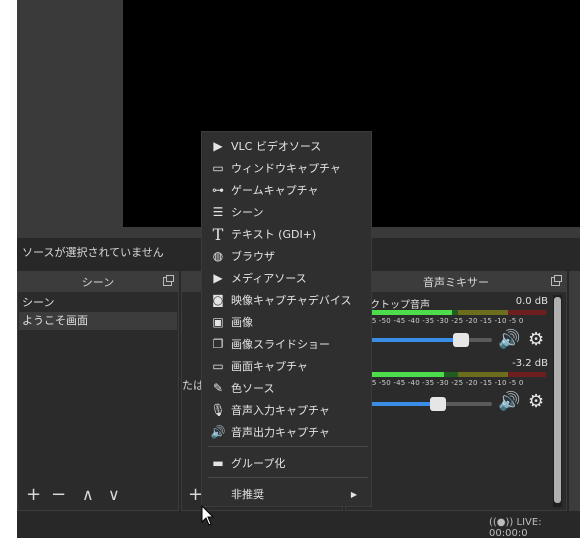 Image resolution: width=580 pixels, height=550 pixels. I want to click on mouse-cursor-icon, so click(208, 515).